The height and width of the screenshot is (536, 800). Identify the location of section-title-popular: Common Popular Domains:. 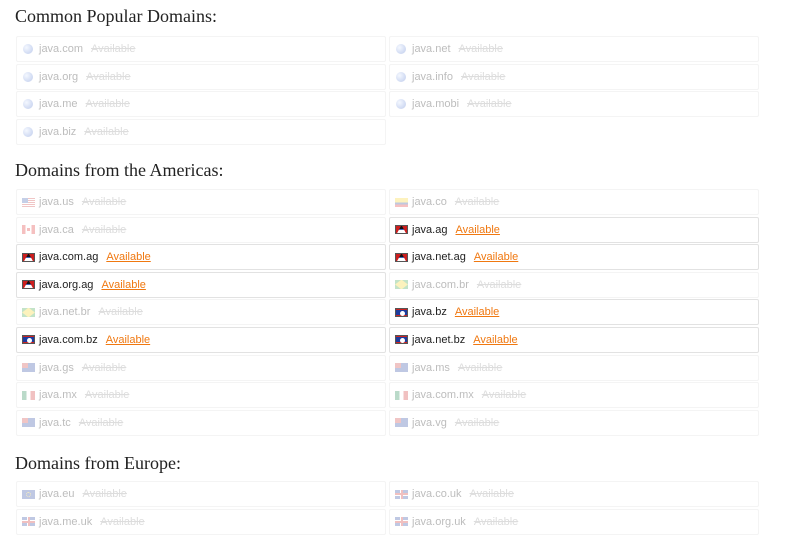
(116, 16).